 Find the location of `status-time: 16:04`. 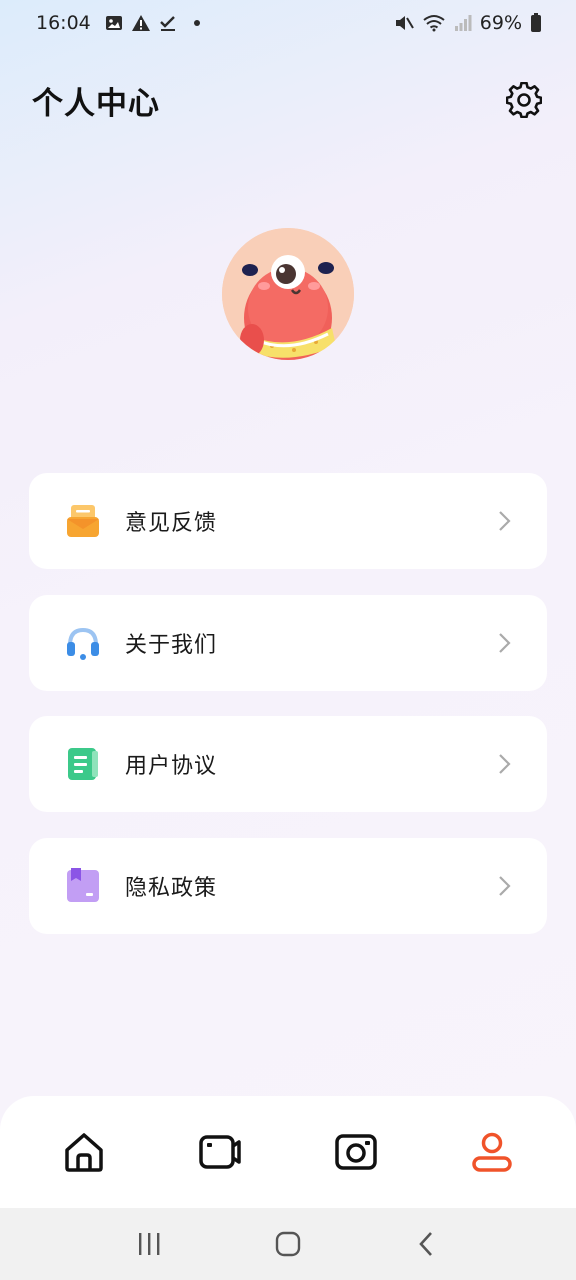

status-time: 16:04 is located at coordinates (63, 23).